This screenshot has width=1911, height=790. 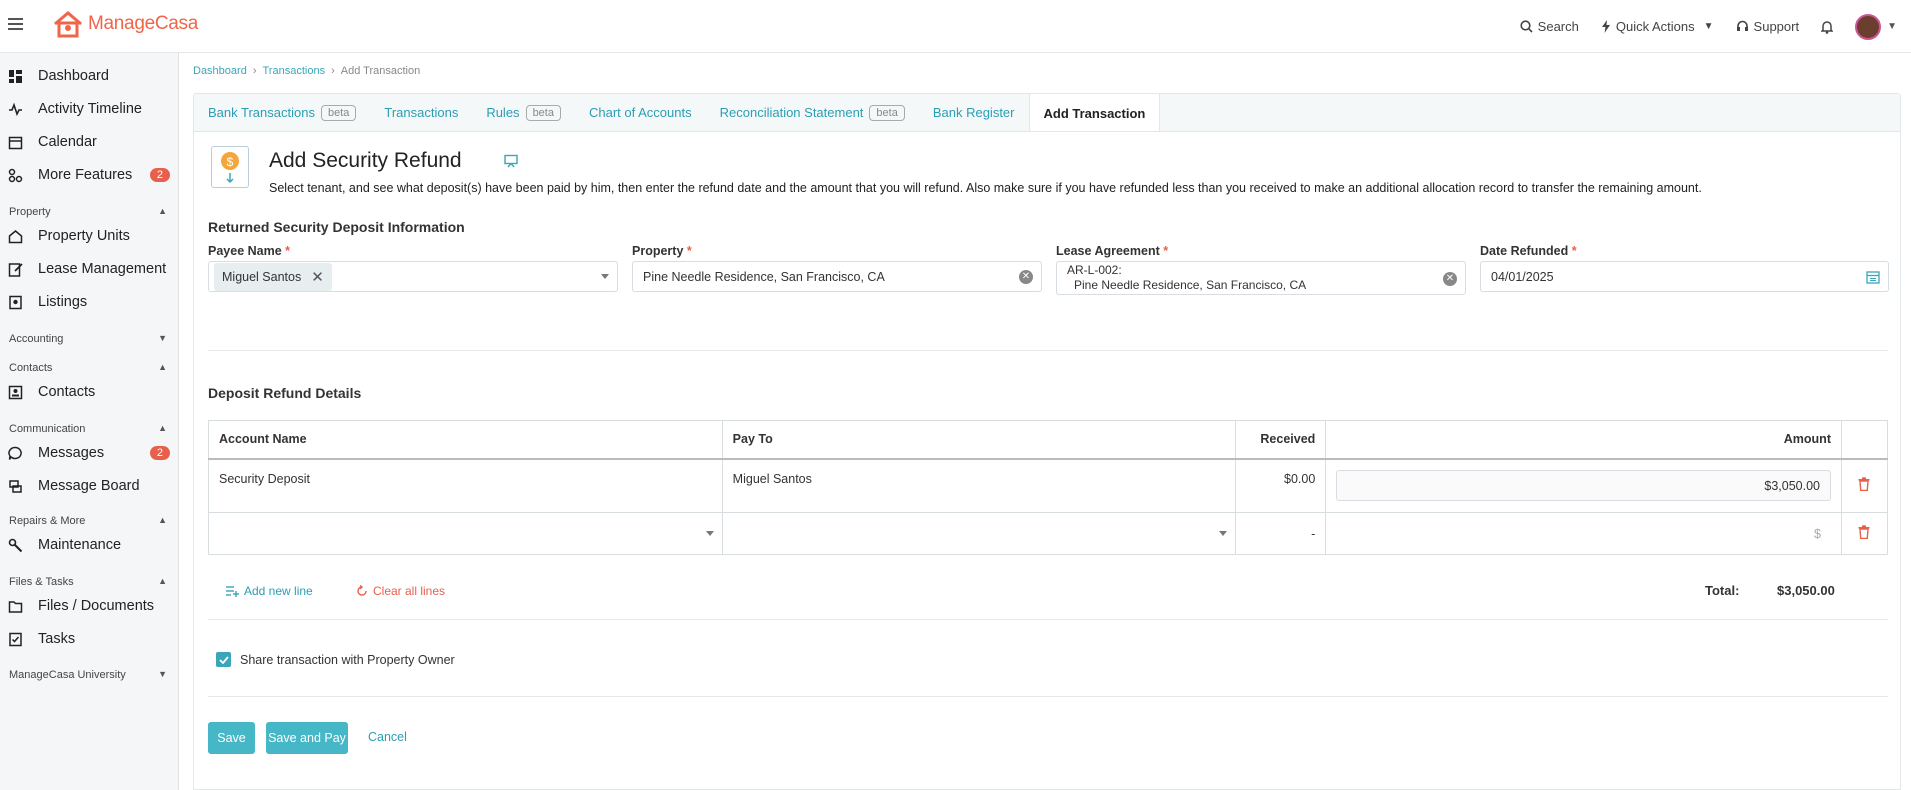 I want to click on sidebar-item-listings: Listings, so click(x=90, y=302).